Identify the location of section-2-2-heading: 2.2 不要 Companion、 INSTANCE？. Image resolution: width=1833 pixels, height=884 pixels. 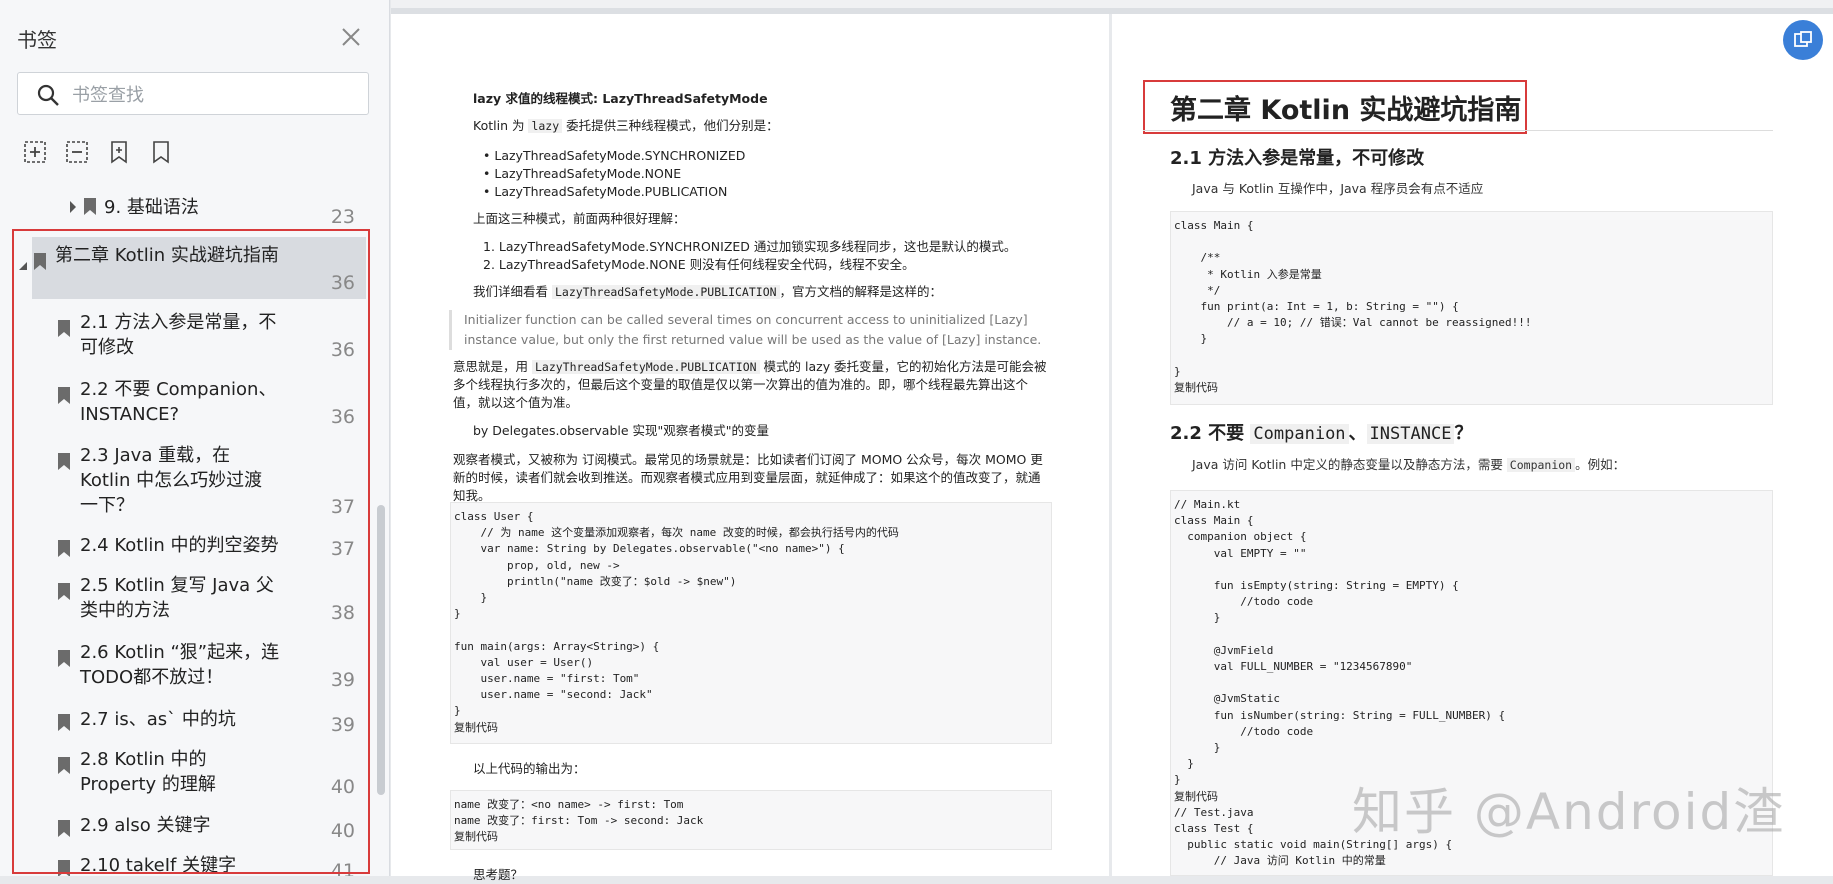
(1321, 432).